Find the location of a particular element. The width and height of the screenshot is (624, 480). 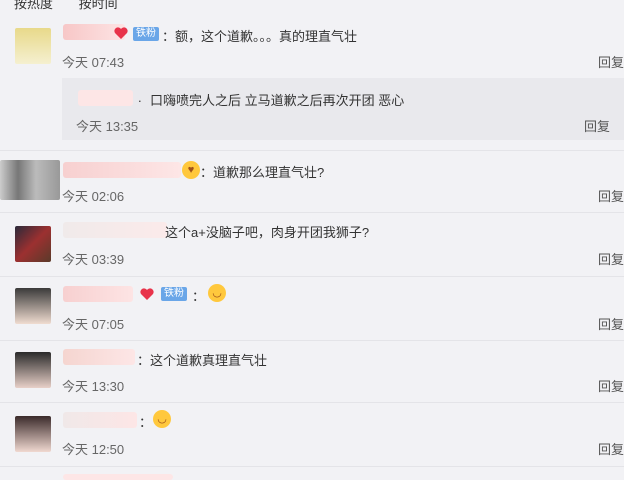

sub-reply-text: 口嗨喷完人之后 立马道歉之后再次开团 恶心 is located at coordinates (277, 100).